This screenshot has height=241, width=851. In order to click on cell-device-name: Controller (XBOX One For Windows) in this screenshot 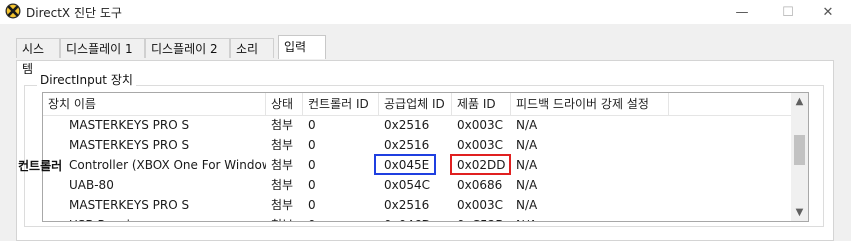, I will do `click(167, 165)`.